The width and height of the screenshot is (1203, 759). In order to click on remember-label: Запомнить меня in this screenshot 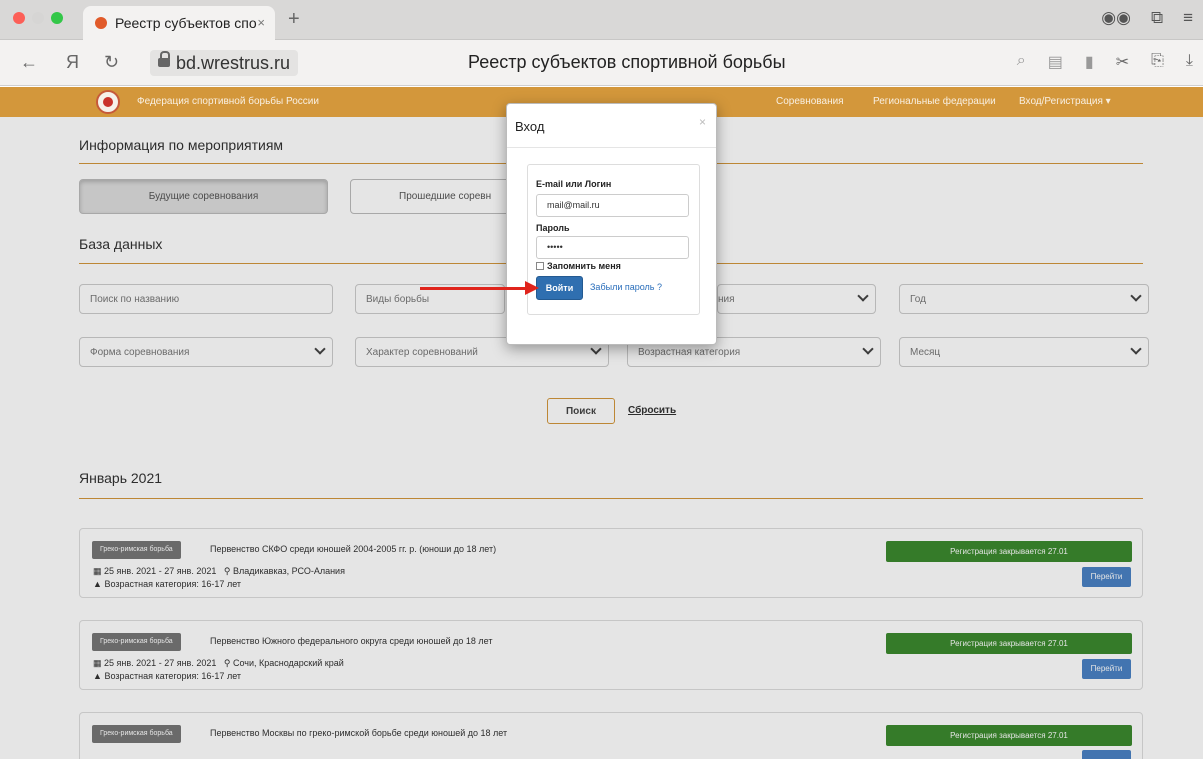, I will do `click(584, 266)`.